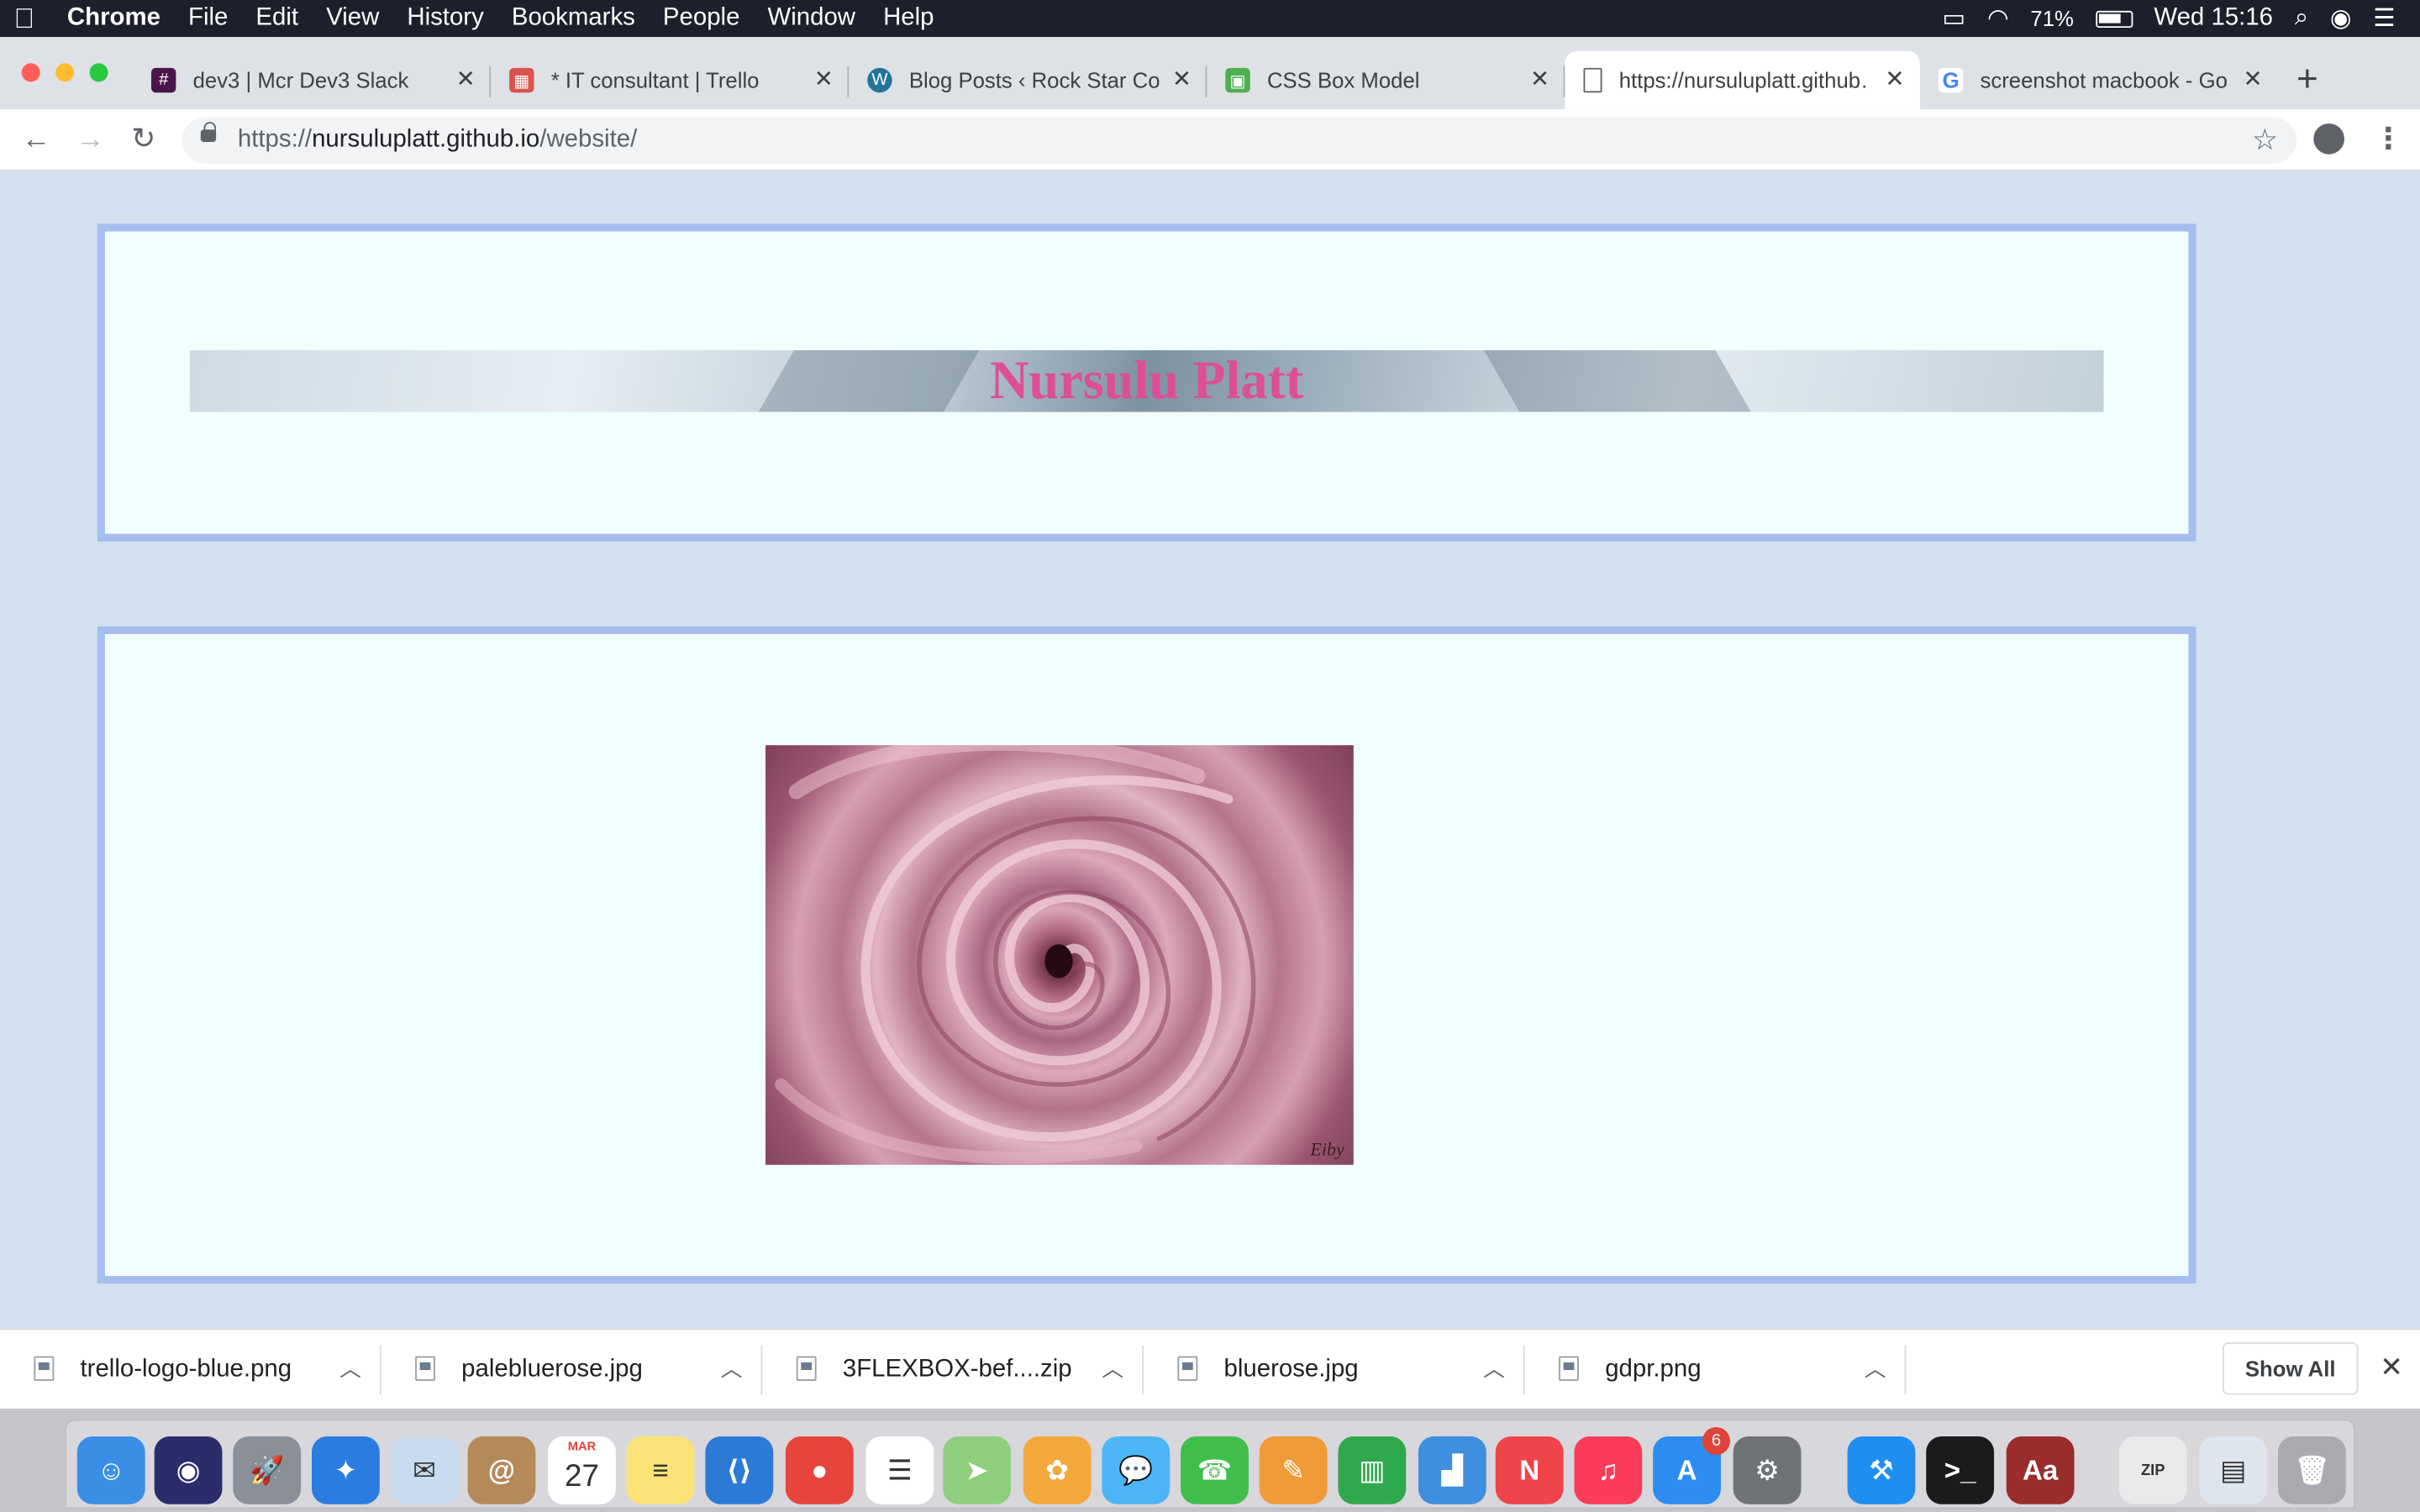 This screenshot has width=2420, height=1512. I want to click on menu-window: Window, so click(812, 18).